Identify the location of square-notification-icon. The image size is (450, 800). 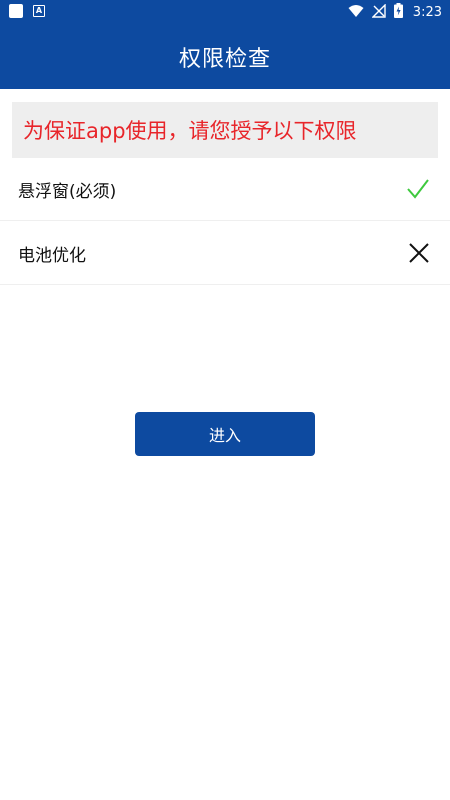
(16, 11).